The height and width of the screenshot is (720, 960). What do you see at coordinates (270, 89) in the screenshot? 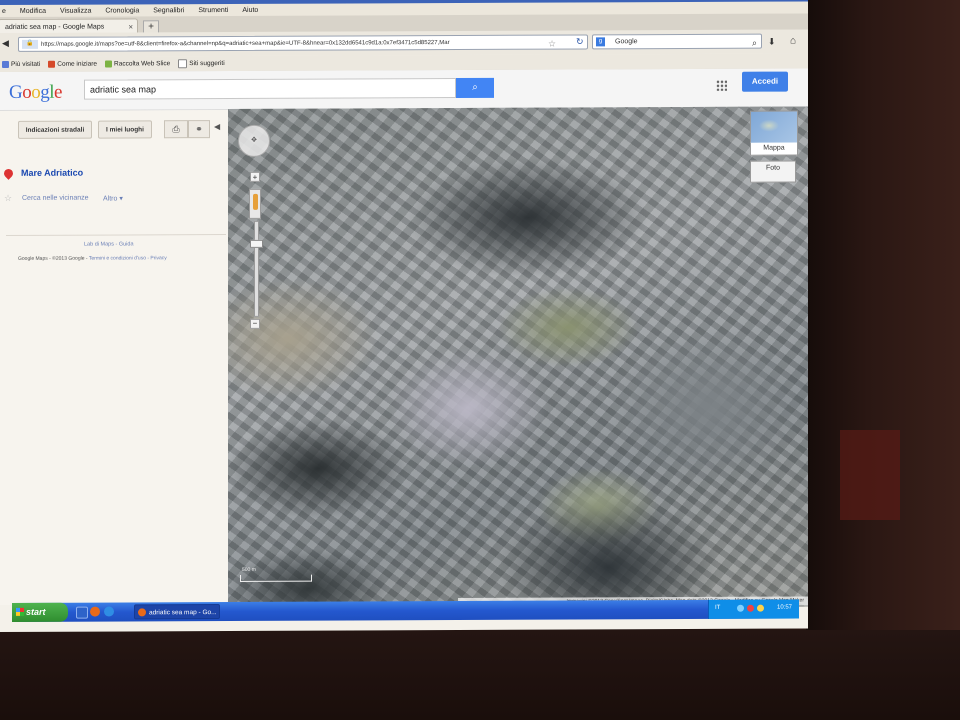
I see `maps-search-input: adriatic sea map` at bounding box center [270, 89].